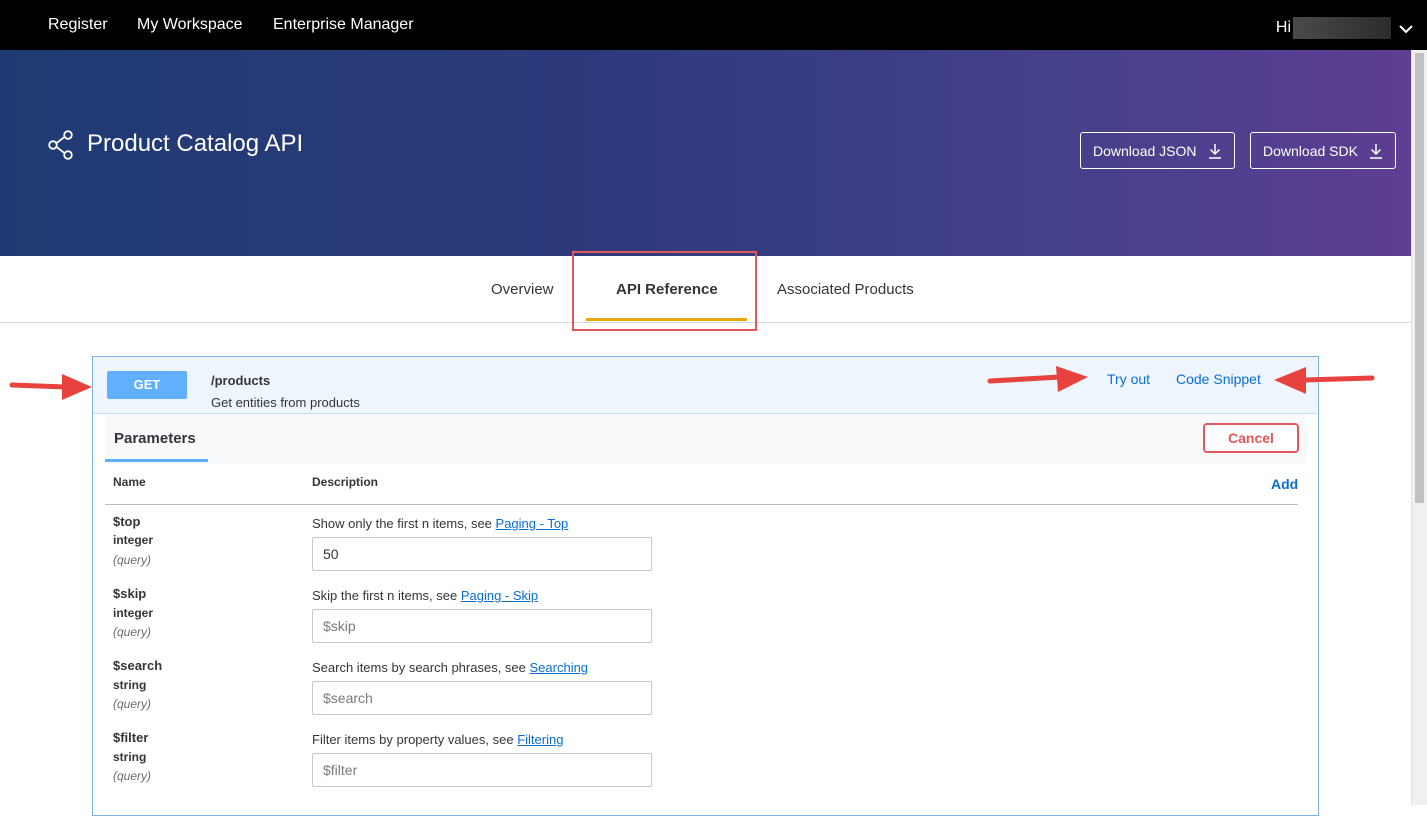 This screenshot has width=1427, height=816. Describe the element at coordinates (664, 291) in the screenshot. I see `annotation-highlight-box` at that location.